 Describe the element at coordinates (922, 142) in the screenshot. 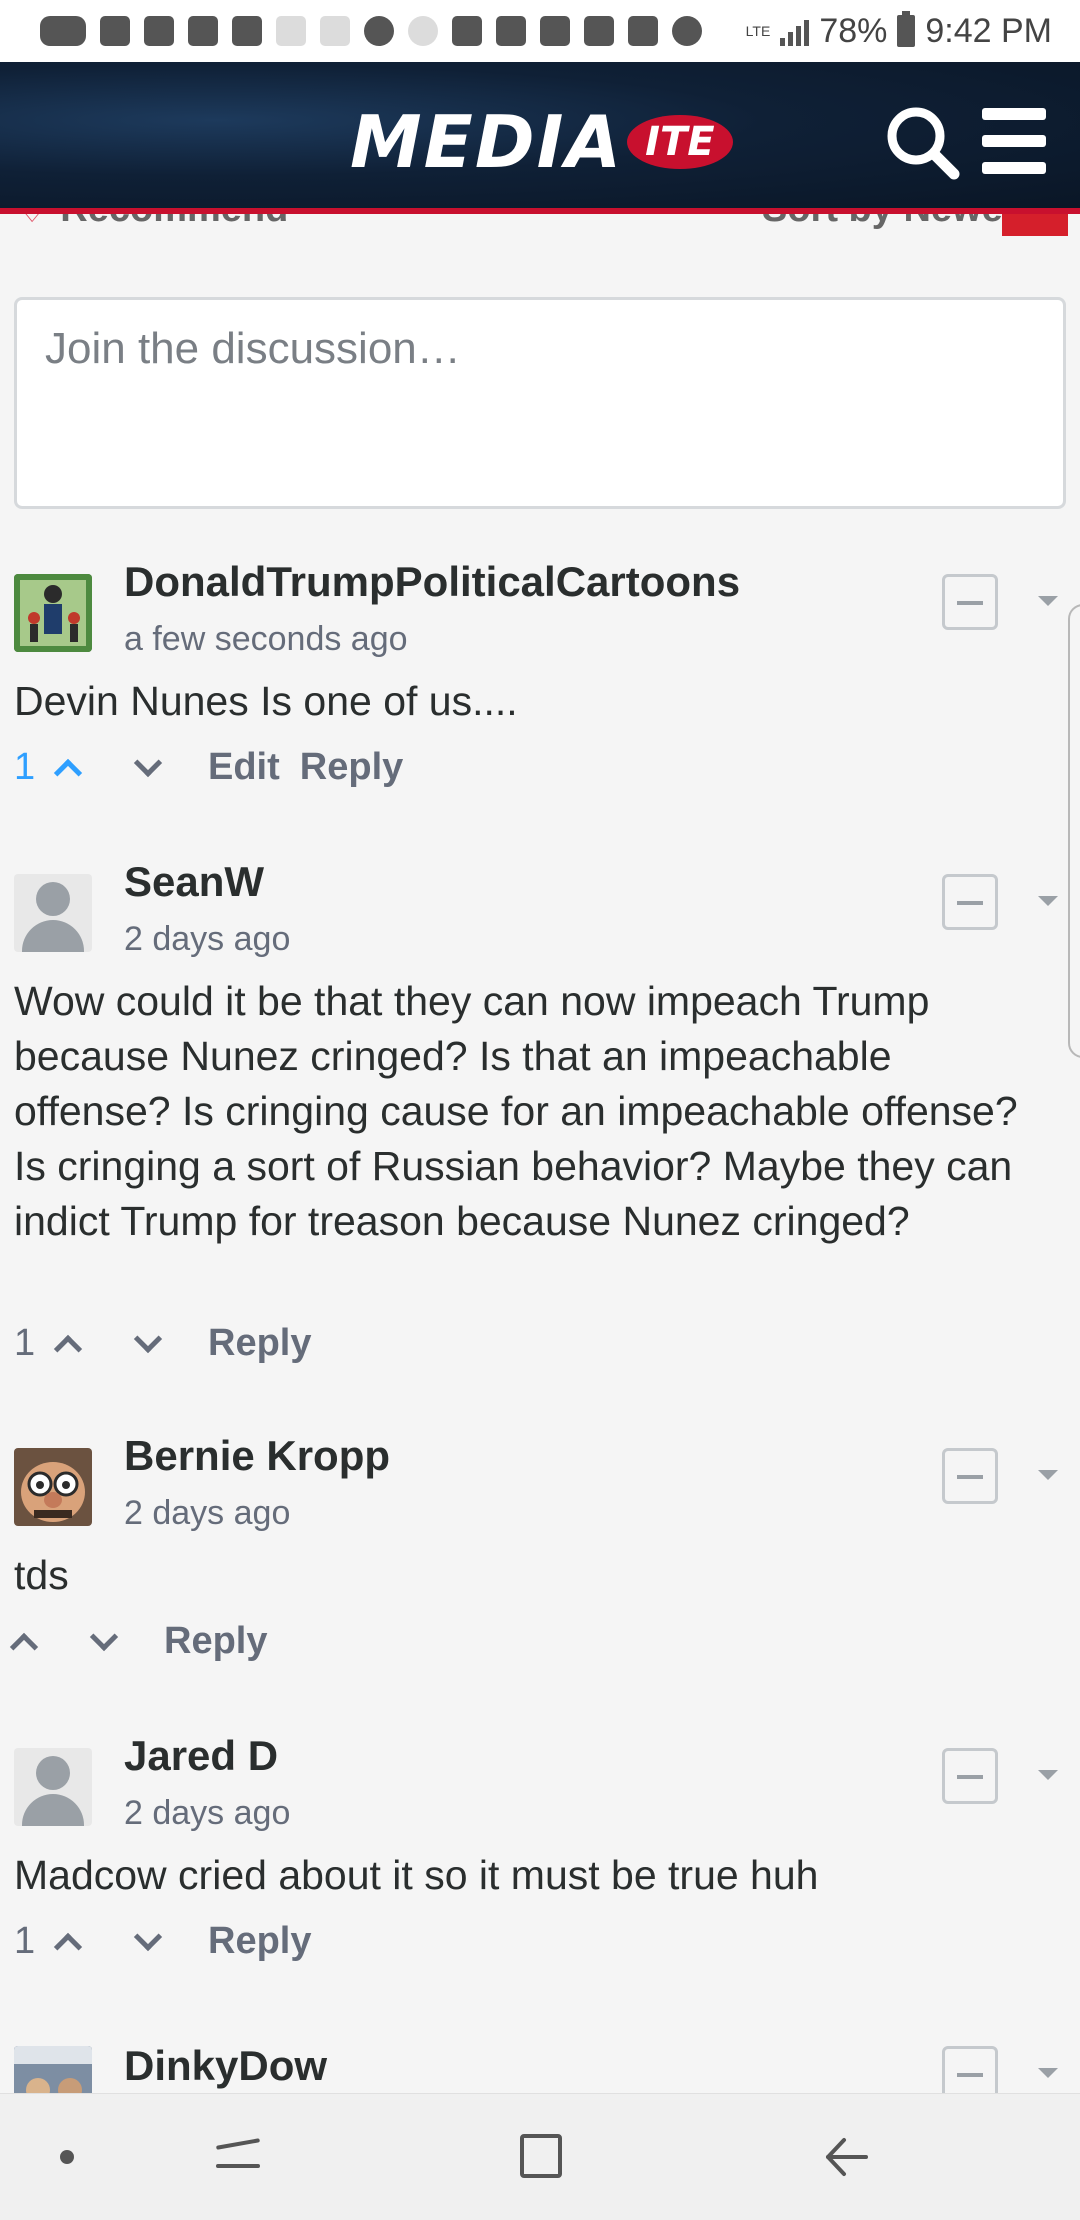

I see `search-icon` at that location.